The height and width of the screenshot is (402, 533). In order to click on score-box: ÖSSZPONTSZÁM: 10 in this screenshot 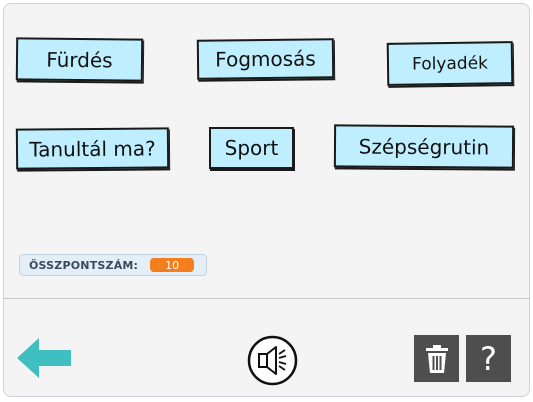, I will do `click(113, 265)`.